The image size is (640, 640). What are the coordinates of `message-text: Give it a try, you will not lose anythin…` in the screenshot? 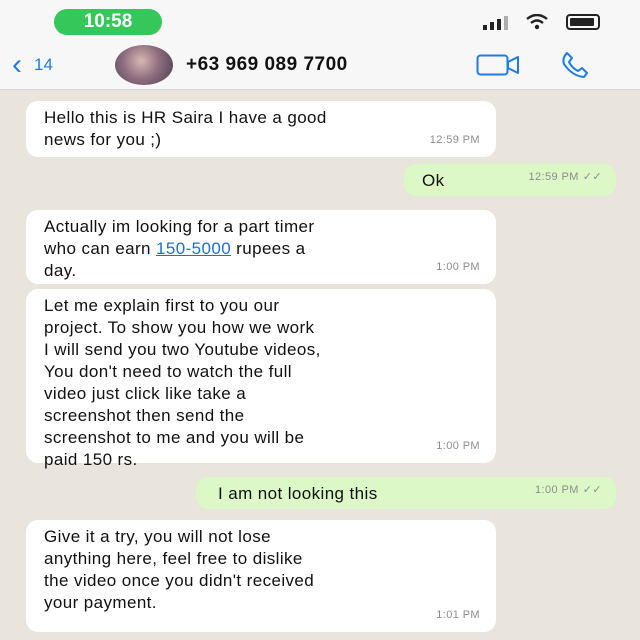 It's located at (179, 569).